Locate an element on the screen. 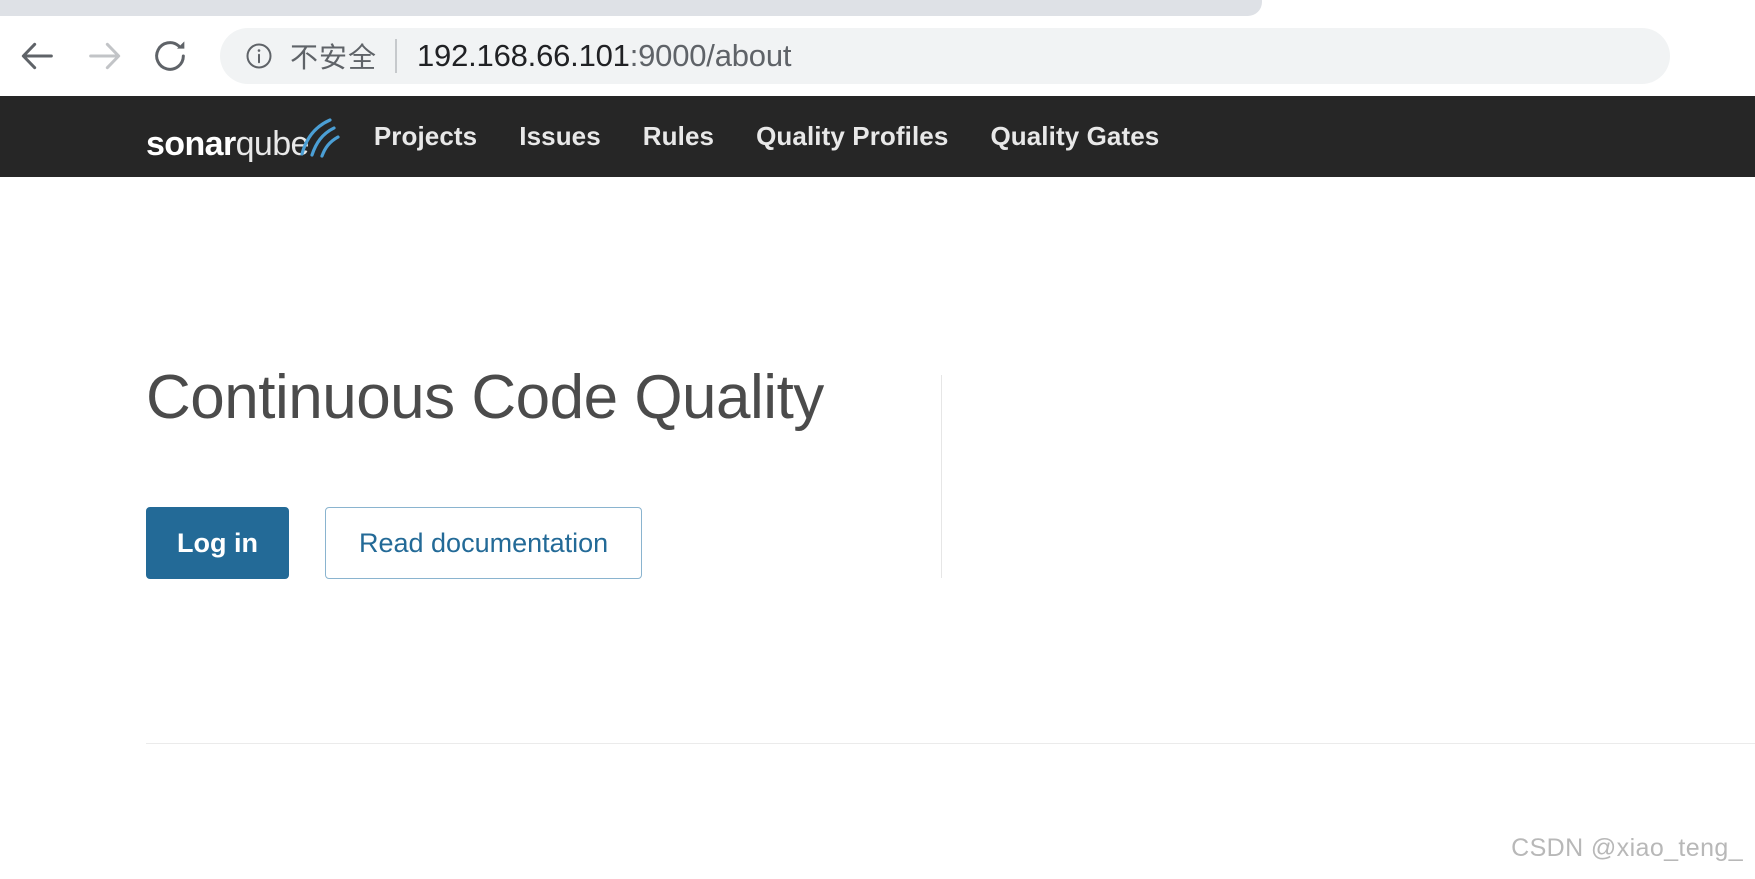 The image size is (1755, 879). sonarqube-logo-text: sonarqube is located at coordinates (227, 144).